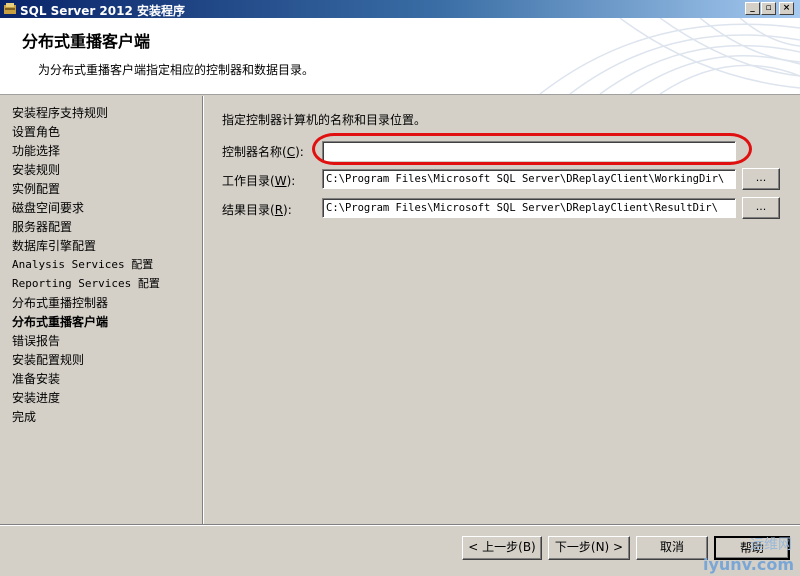  Describe the element at coordinates (60, 113) in the screenshot. I see `sidebar-item-setup-support-rules: 安装程序支持规则` at that location.